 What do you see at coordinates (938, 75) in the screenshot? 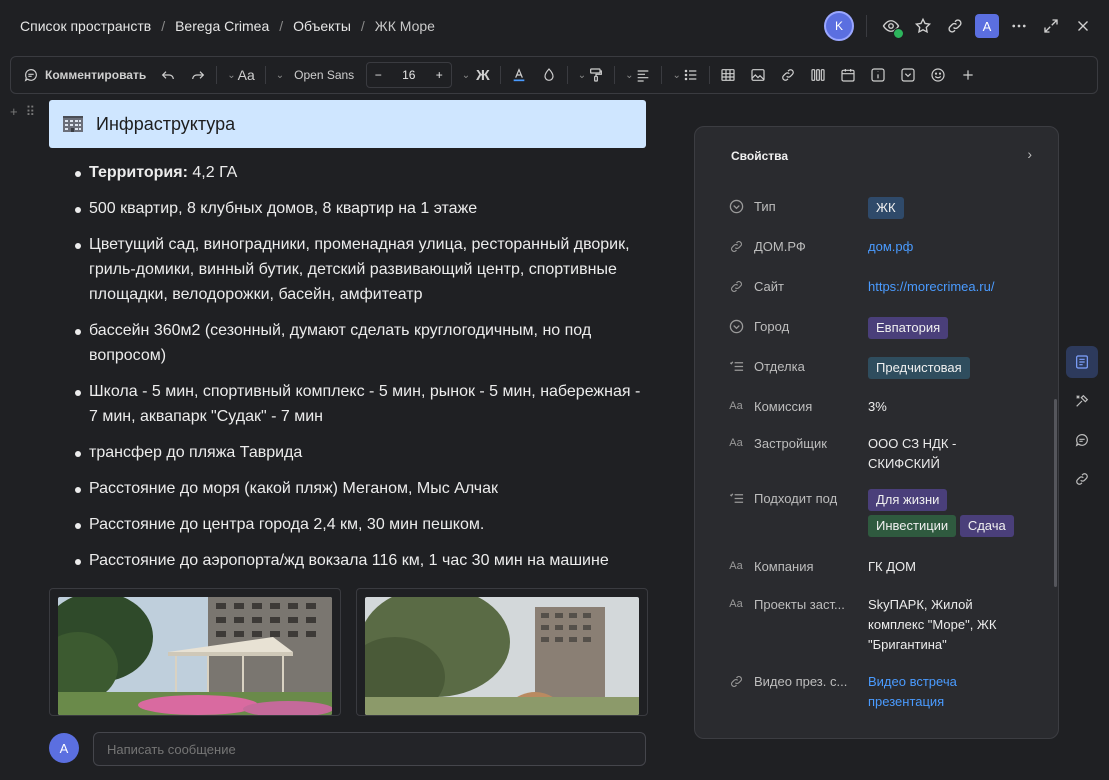
I see `emoji-icon` at bounding box center [938, 75].